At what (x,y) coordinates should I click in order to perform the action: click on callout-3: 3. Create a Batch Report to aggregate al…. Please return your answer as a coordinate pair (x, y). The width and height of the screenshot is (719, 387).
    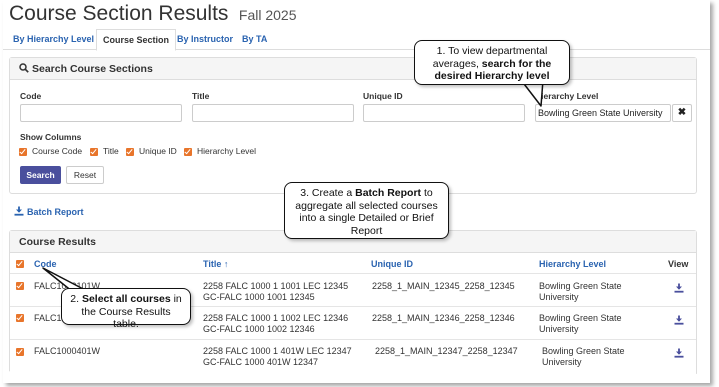
    Looking at the image, I should click on (366, 210).